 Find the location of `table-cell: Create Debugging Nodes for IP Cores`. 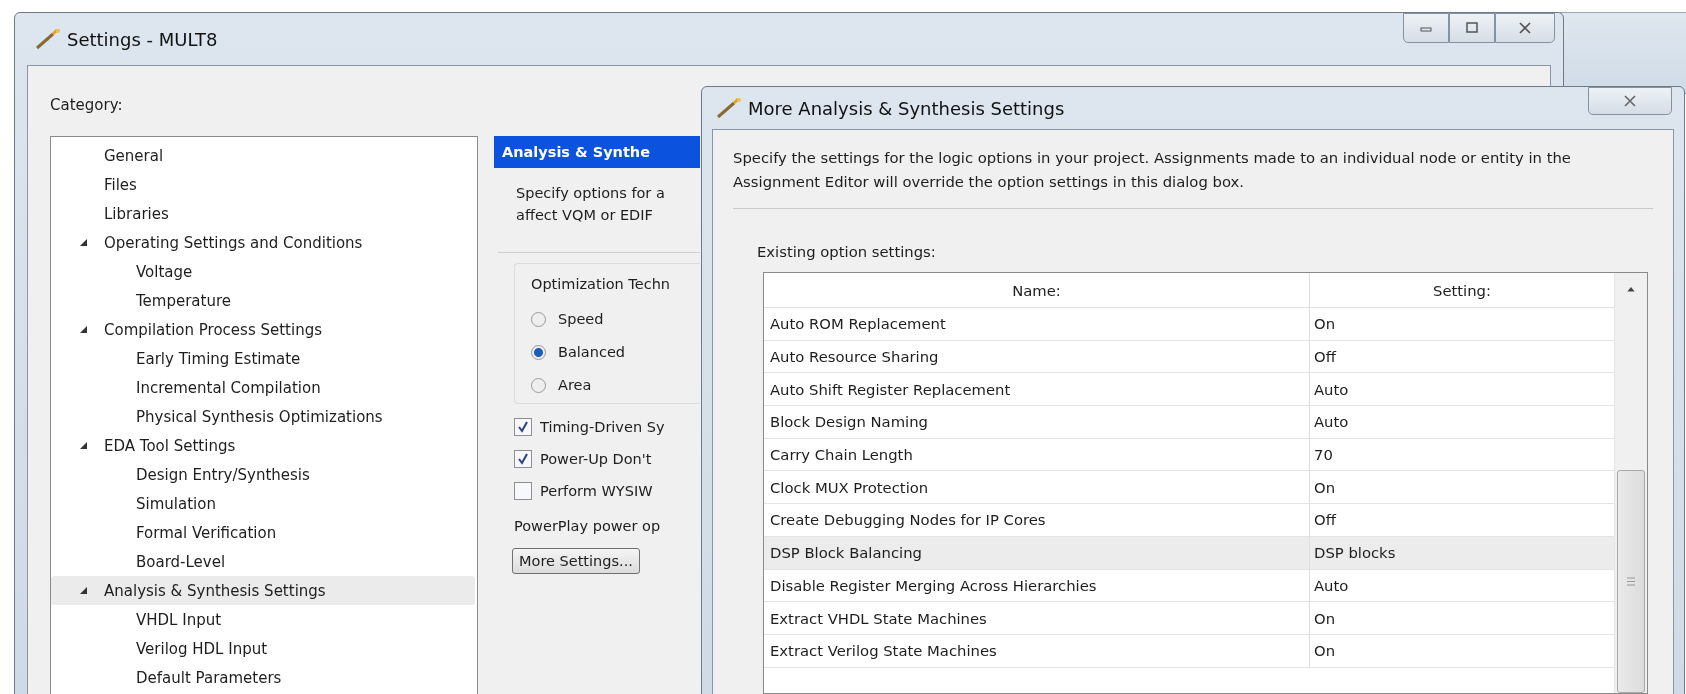

table-cell: Create Debugging Nodes for IP Cores is located at coordinates (1037, 520).